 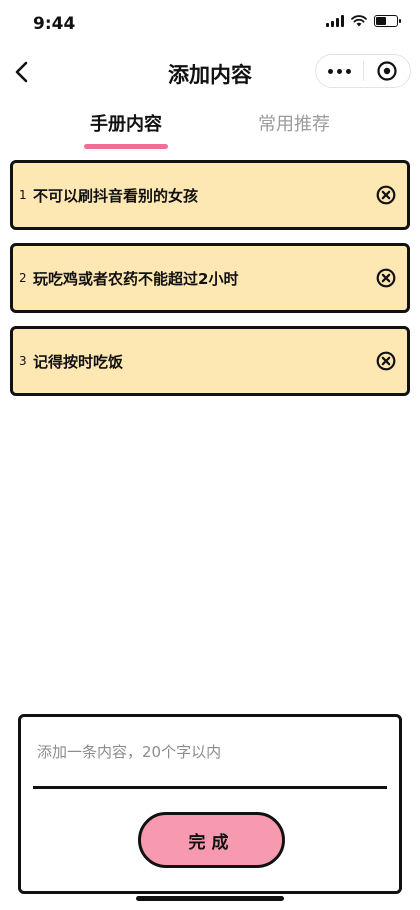 I want to click on item-index: 3, so click(x=23, y=361).